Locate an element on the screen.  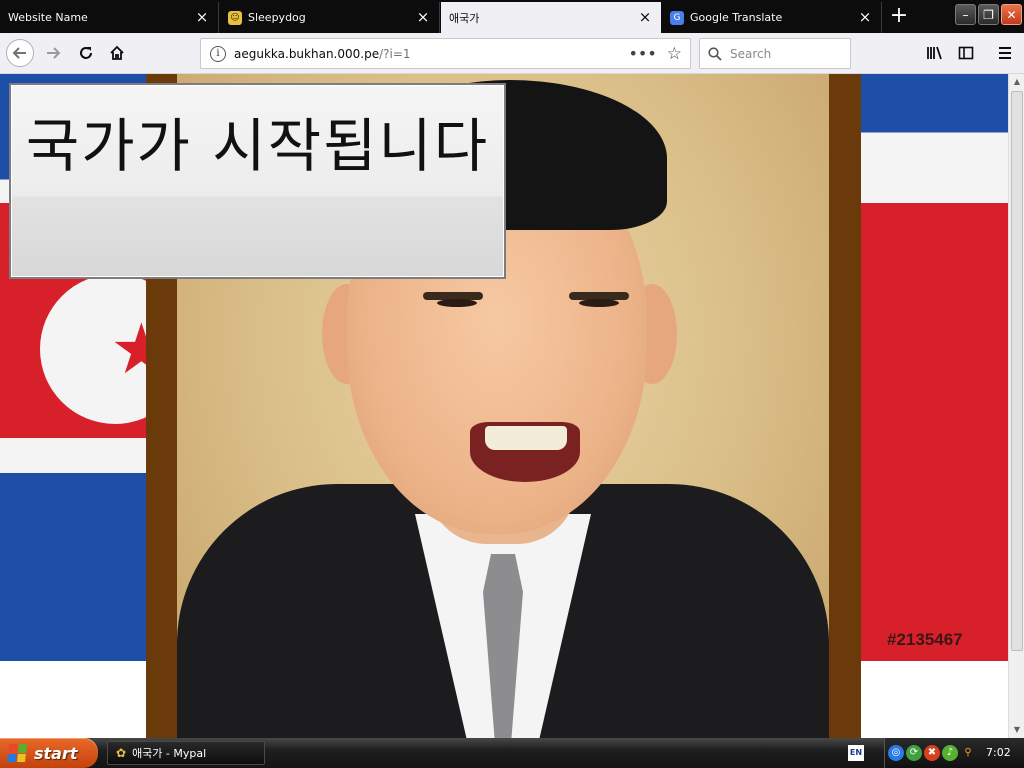
tab-sleepydog: ☺ Sleepydog × is located at coordinates (330, 17).